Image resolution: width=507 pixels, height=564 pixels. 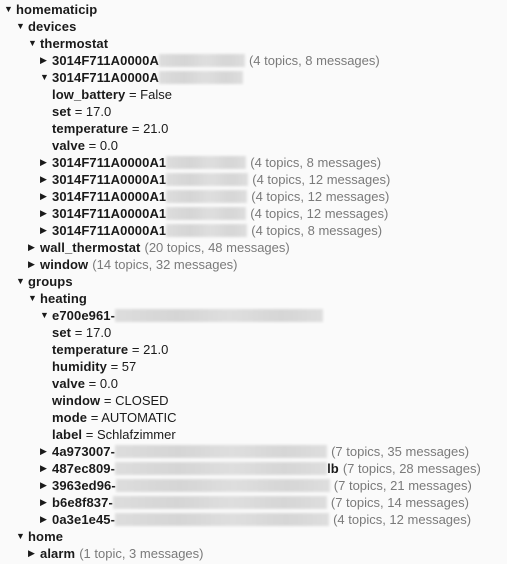 I want to click on tree-node-homematicip: ▼ homematicip, so click(x=253, y=9).